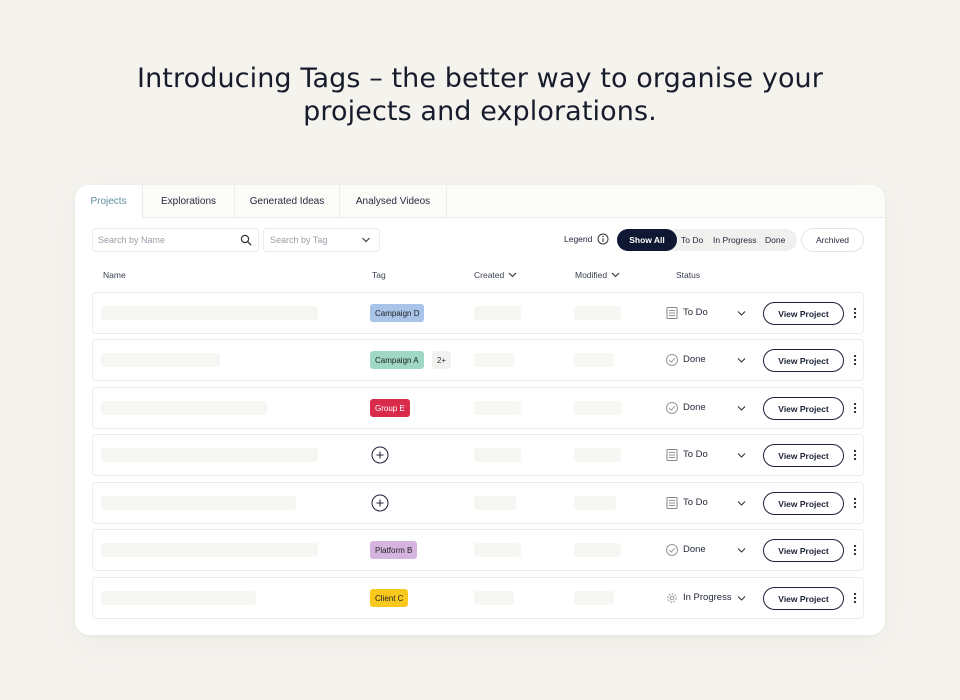  I want to click on gear-icon, so click(672, 598).